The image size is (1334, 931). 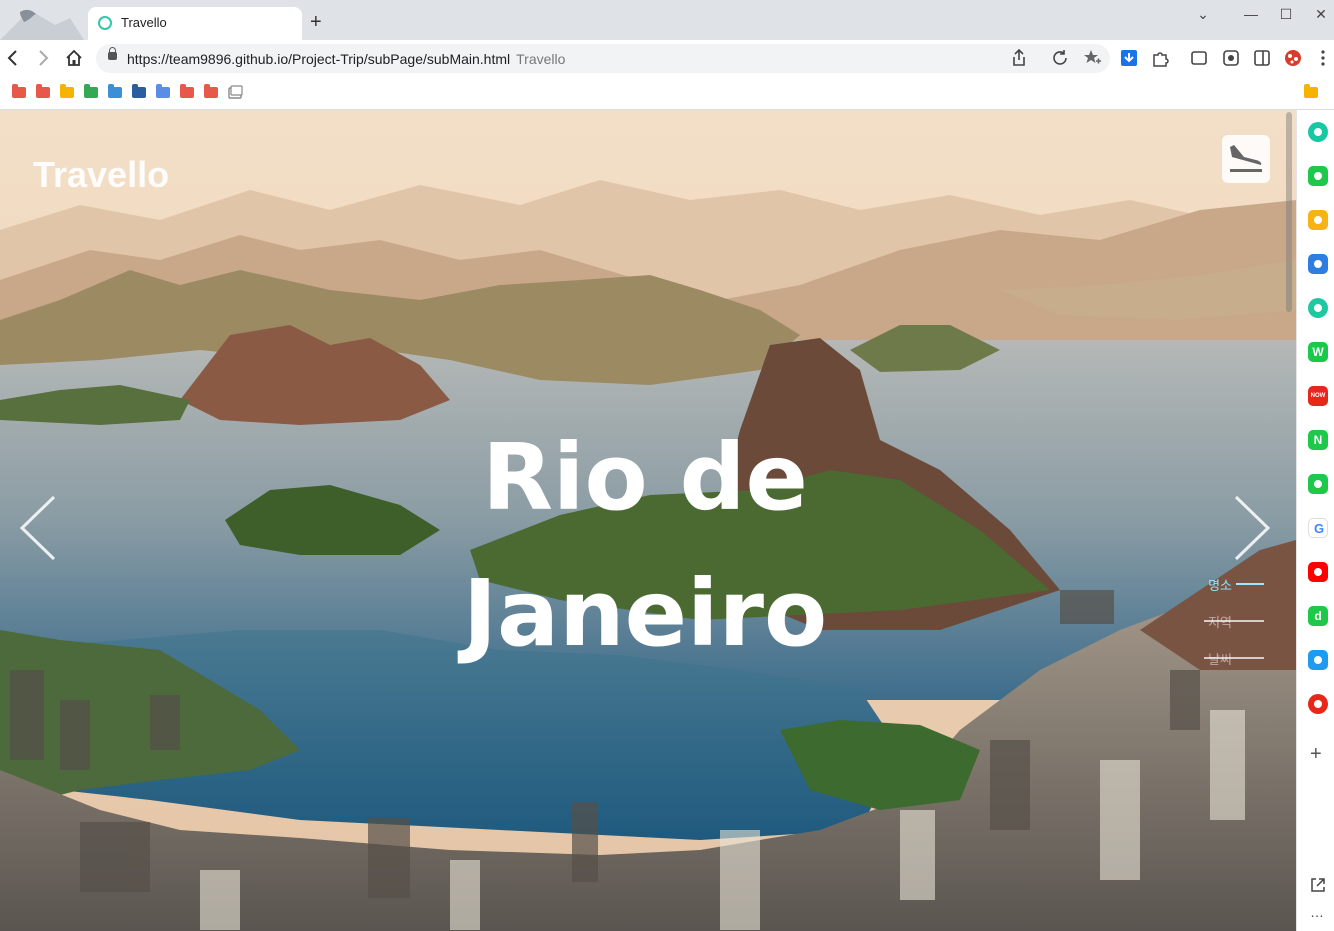 I want to click on extensions-icon, so click(x=1160, y=58).